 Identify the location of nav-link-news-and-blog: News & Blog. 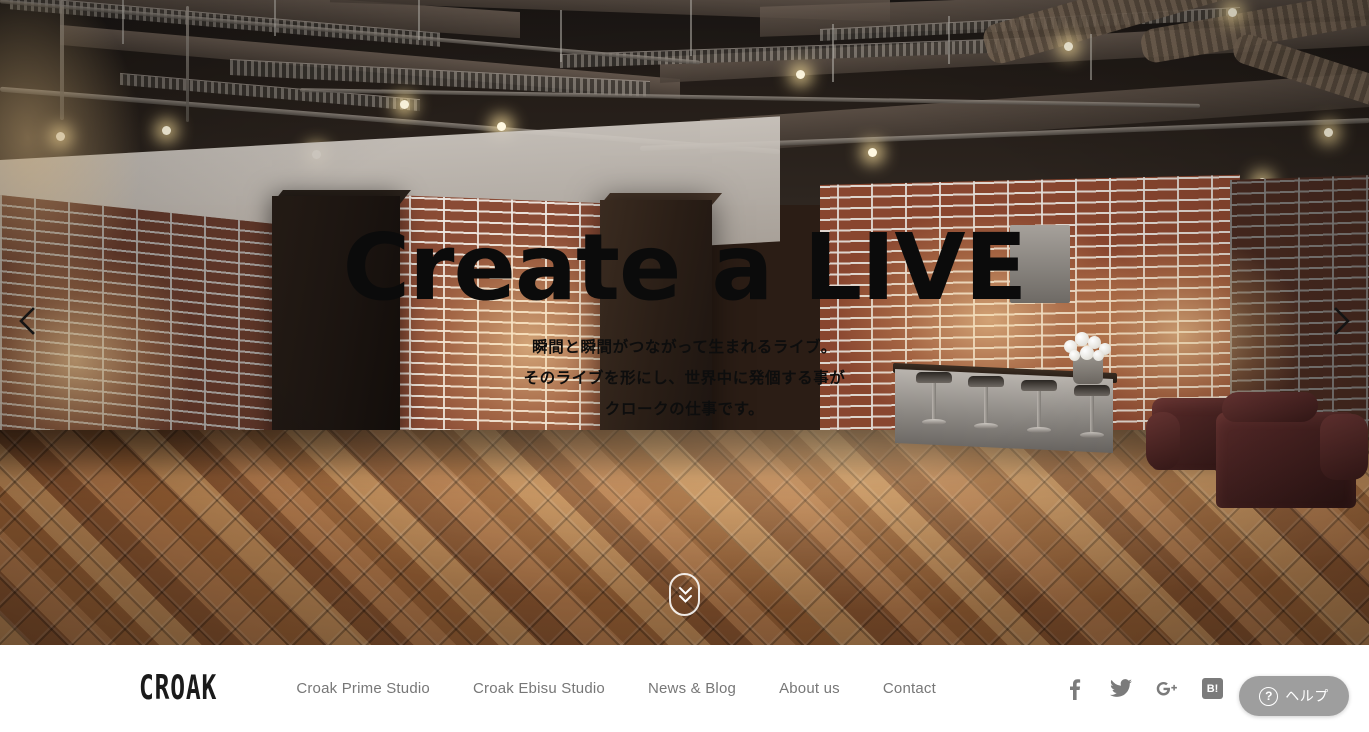
(692, 688).